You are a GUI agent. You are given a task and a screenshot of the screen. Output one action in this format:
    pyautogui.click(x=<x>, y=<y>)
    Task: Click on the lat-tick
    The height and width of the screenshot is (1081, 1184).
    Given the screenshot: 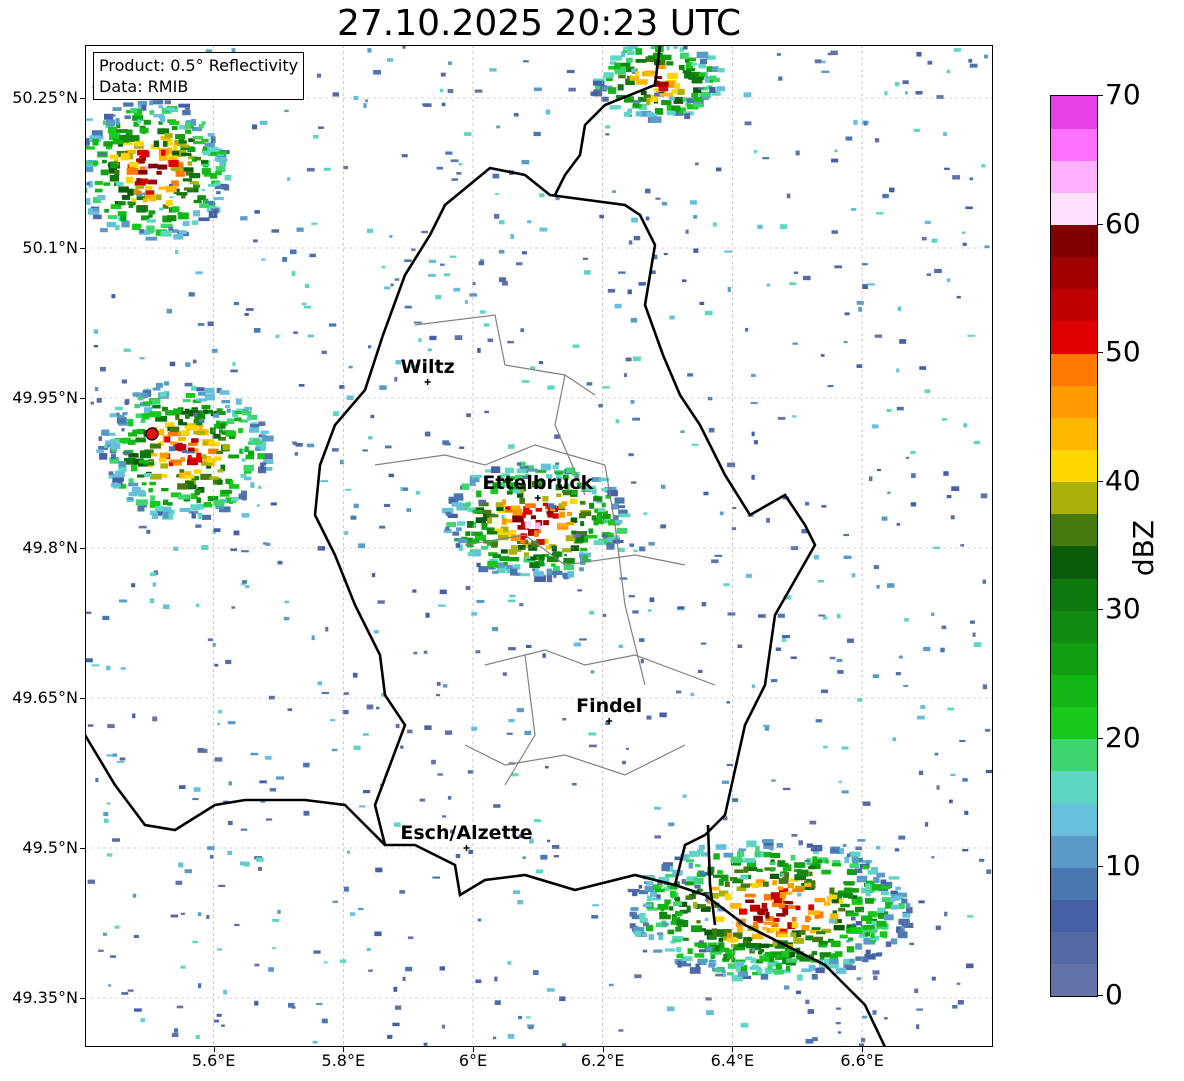 What is the action you would take?
    pyautogui.click(x=82, y=548)
    